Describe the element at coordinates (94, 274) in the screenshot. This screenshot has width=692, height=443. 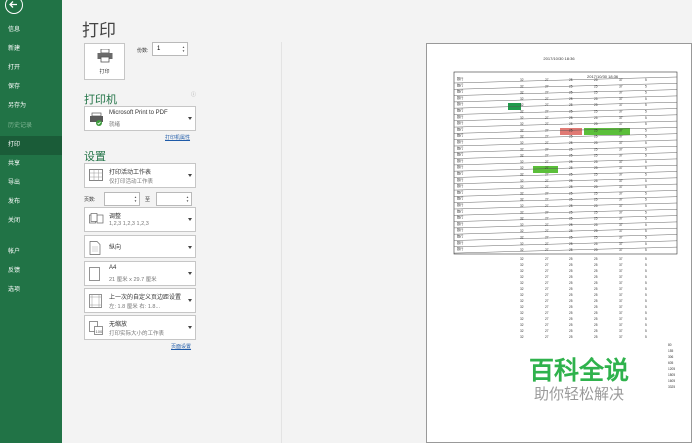
I see `paper-icon` at that location.